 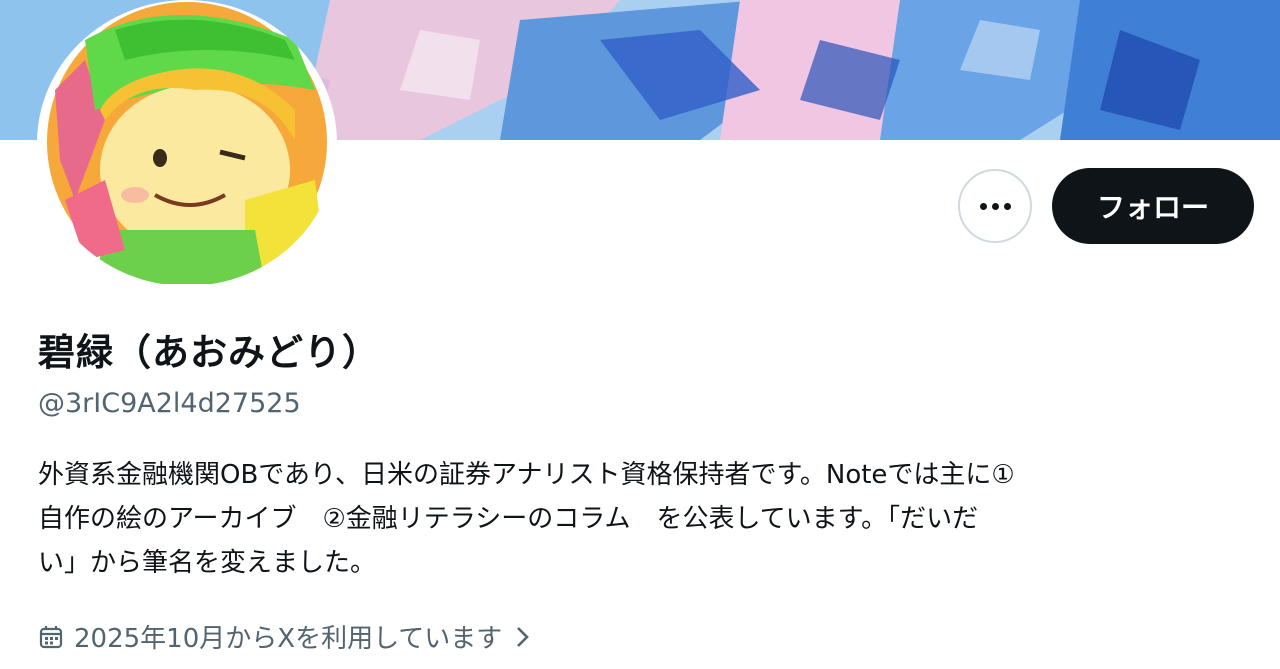 I want to click on avatar, so click(x=187, y=143).